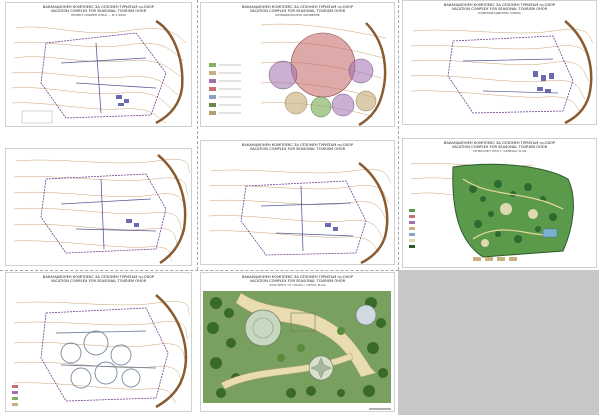  What do you see at coordinates (491, 212) in the screenshot?
I see `general-plan-drawing` at bounding box center [491, 212].